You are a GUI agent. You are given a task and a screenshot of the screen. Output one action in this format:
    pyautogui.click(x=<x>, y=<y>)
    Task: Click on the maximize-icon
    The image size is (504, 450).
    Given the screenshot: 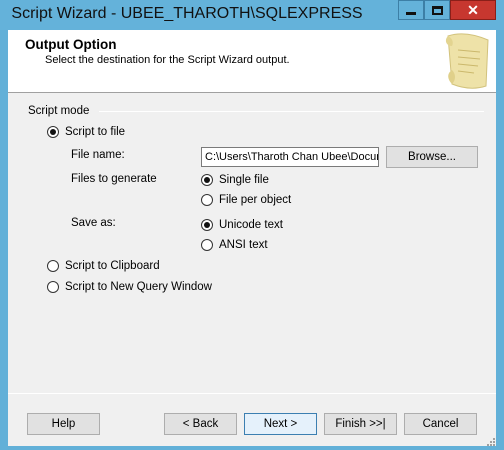 What is the action you would take?
    pyautogui.click(x=437, y=10)
    